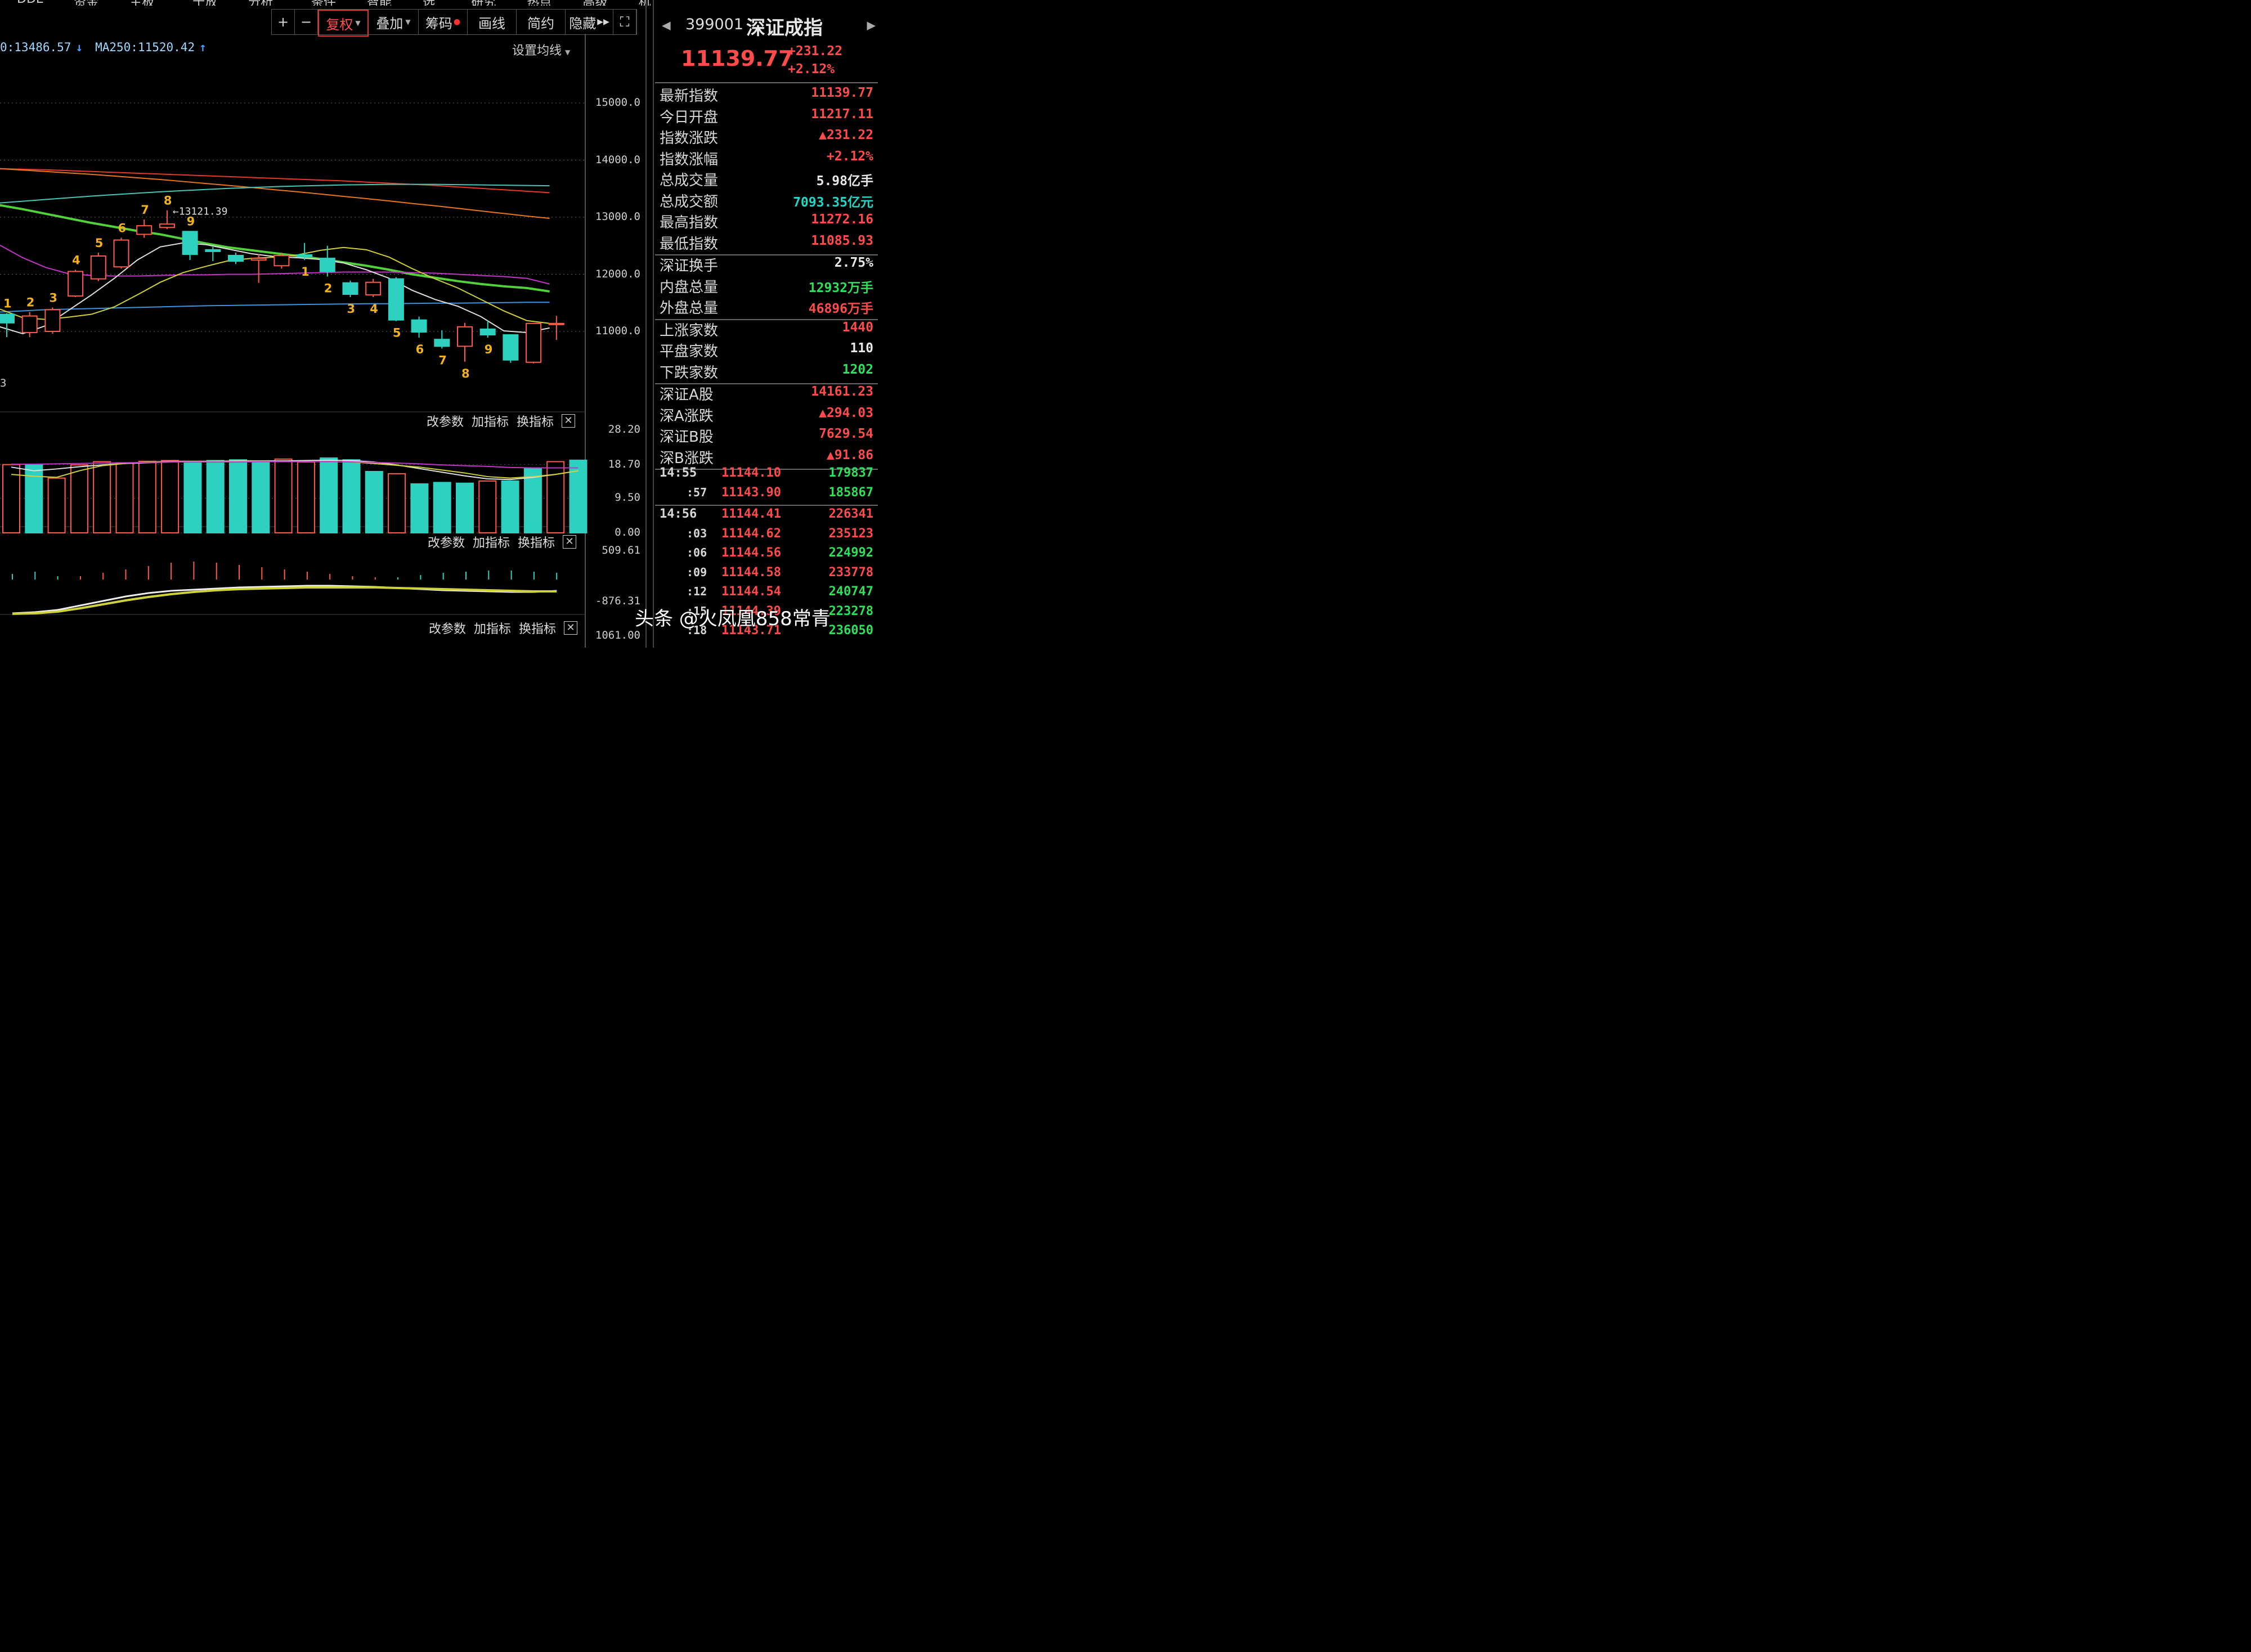 The height and width of the screenshot is (1652, 2251). What do you see at coordinates (76, 260) in the screenshot?
I see `td-seq-label: 4` at bounding box center [76, 260].